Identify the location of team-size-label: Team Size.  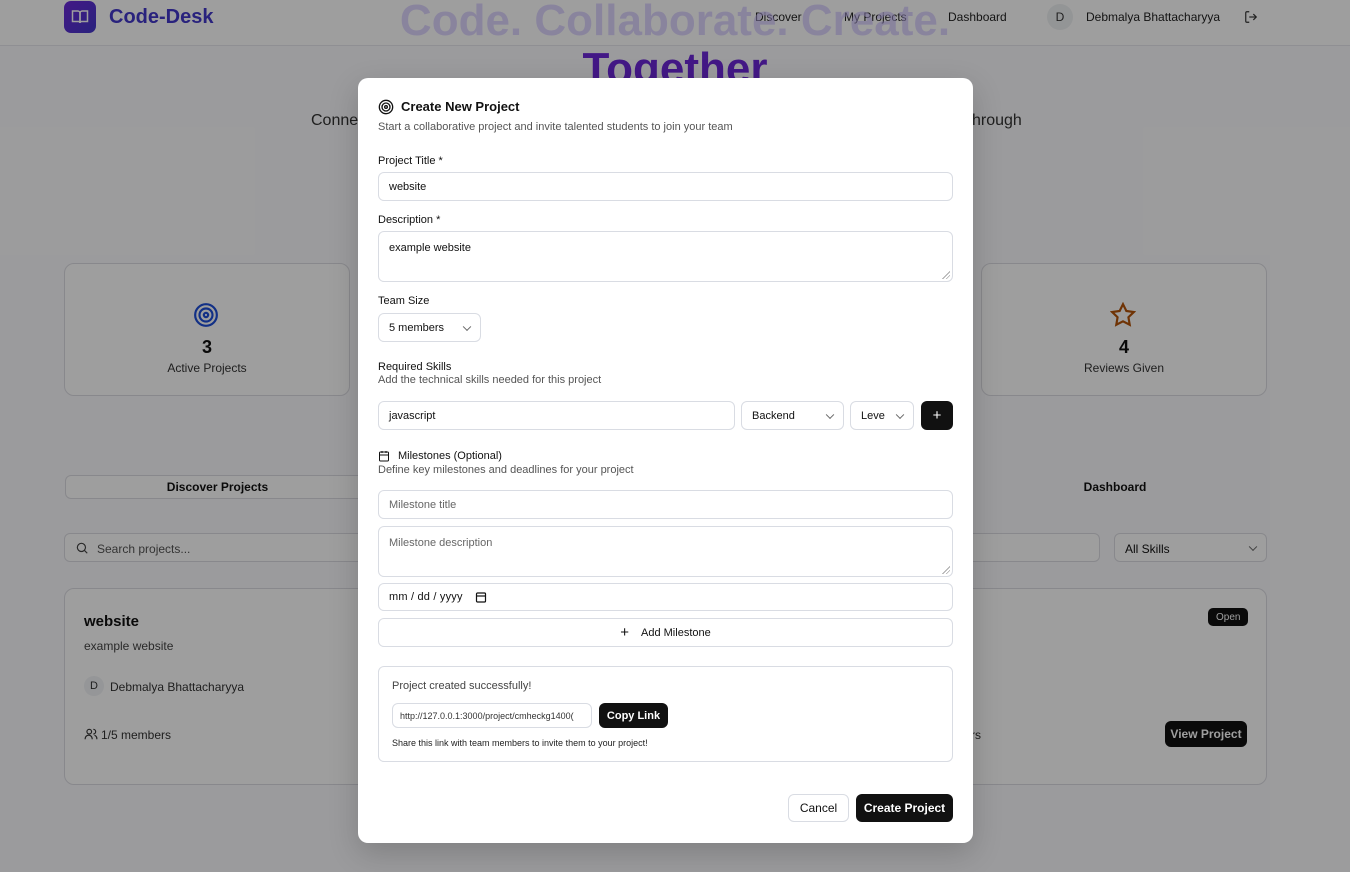
(404, 301).